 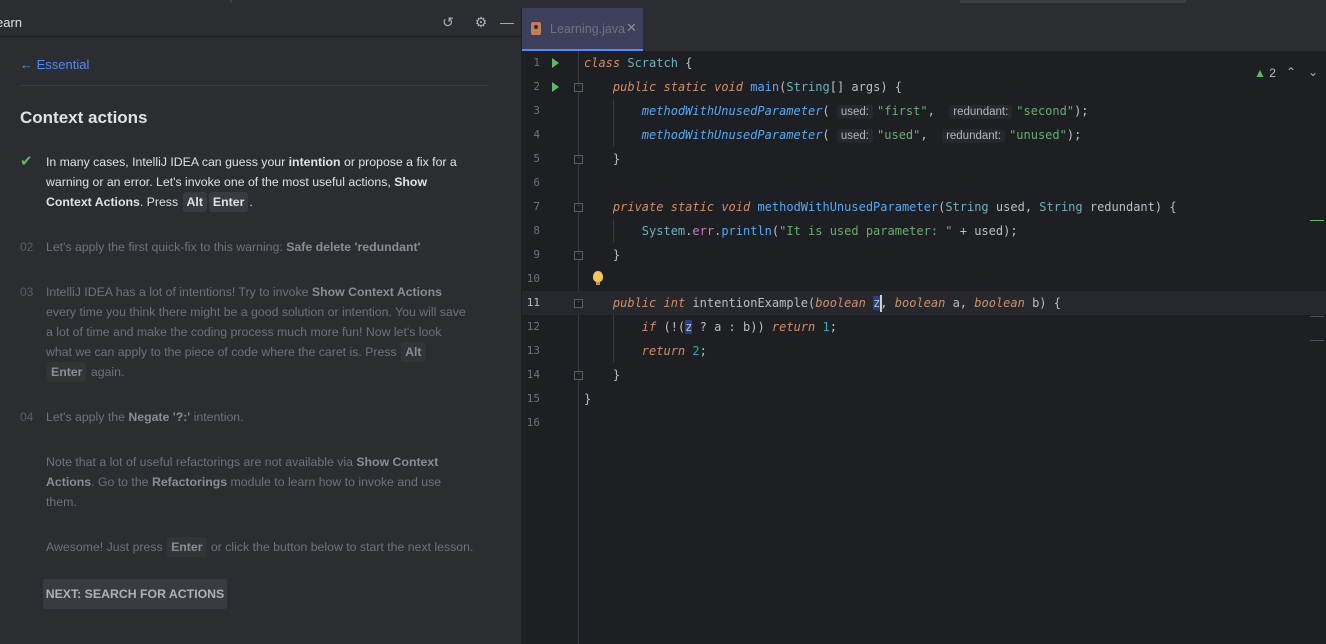 What do you see at coordinates (924, 30) in the screenshot?
I see `editor-tab-bar: Learning.java ✕` at bounding box center [924, 30].